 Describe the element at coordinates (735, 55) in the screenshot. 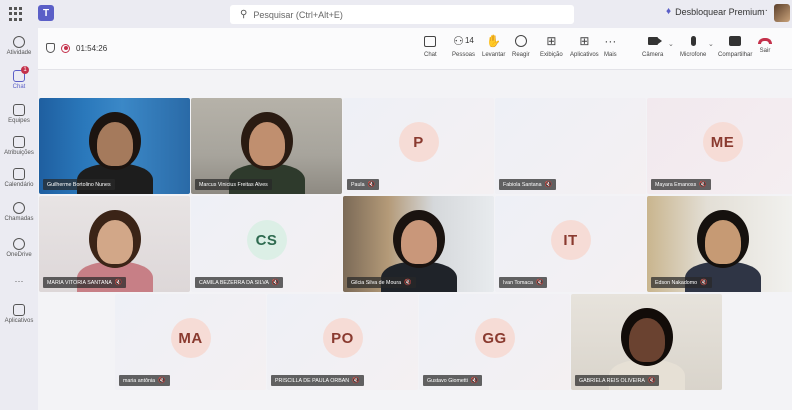

I see `share-label: Compartilhar` at that location.